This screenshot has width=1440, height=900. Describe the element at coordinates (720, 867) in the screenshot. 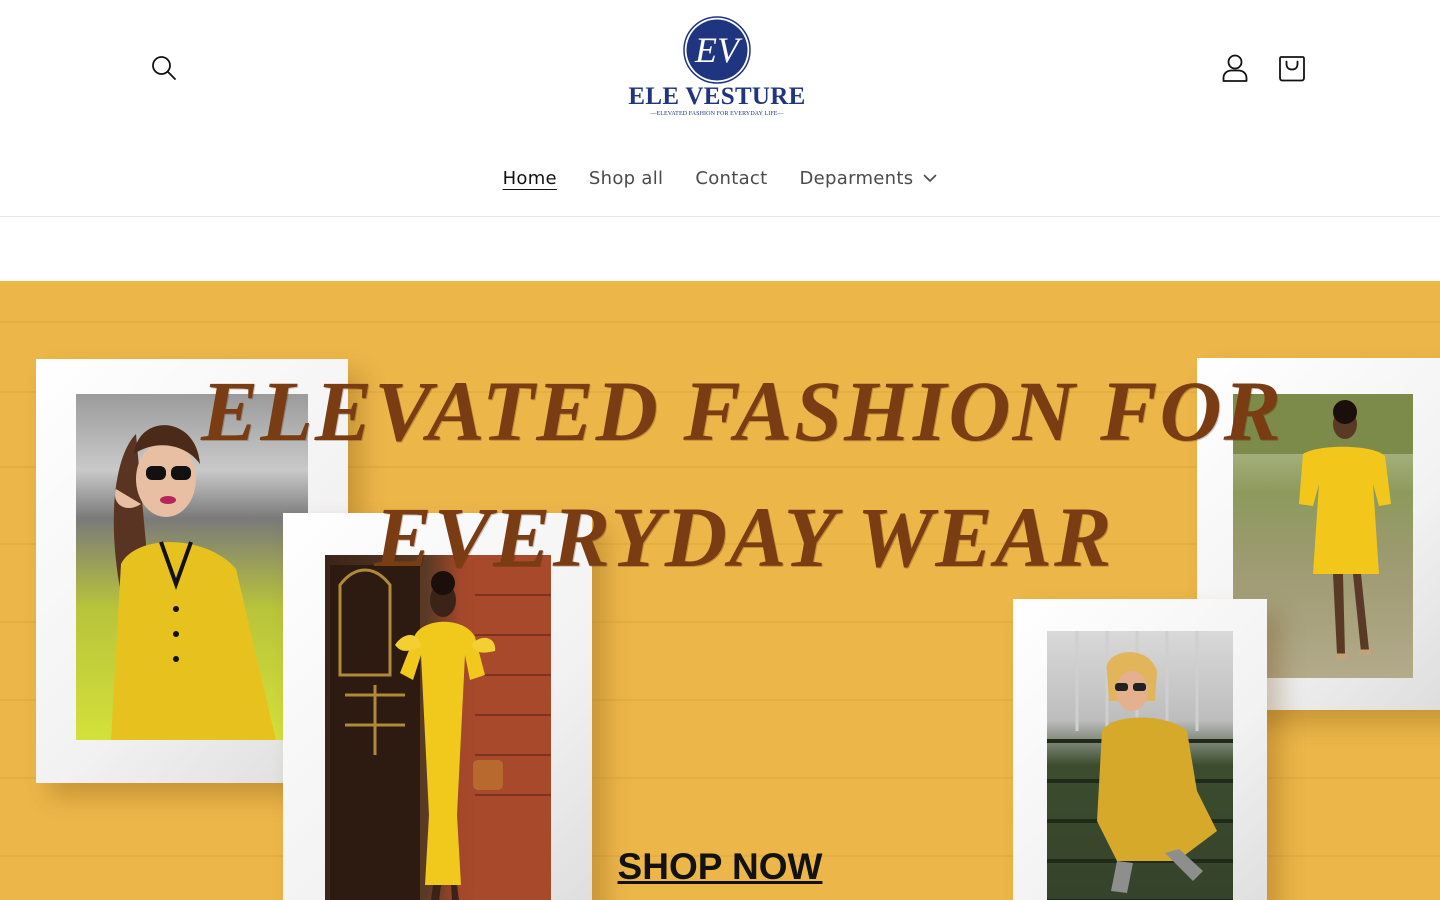

I see `shop-now-link: SHOP NOW` at that location.